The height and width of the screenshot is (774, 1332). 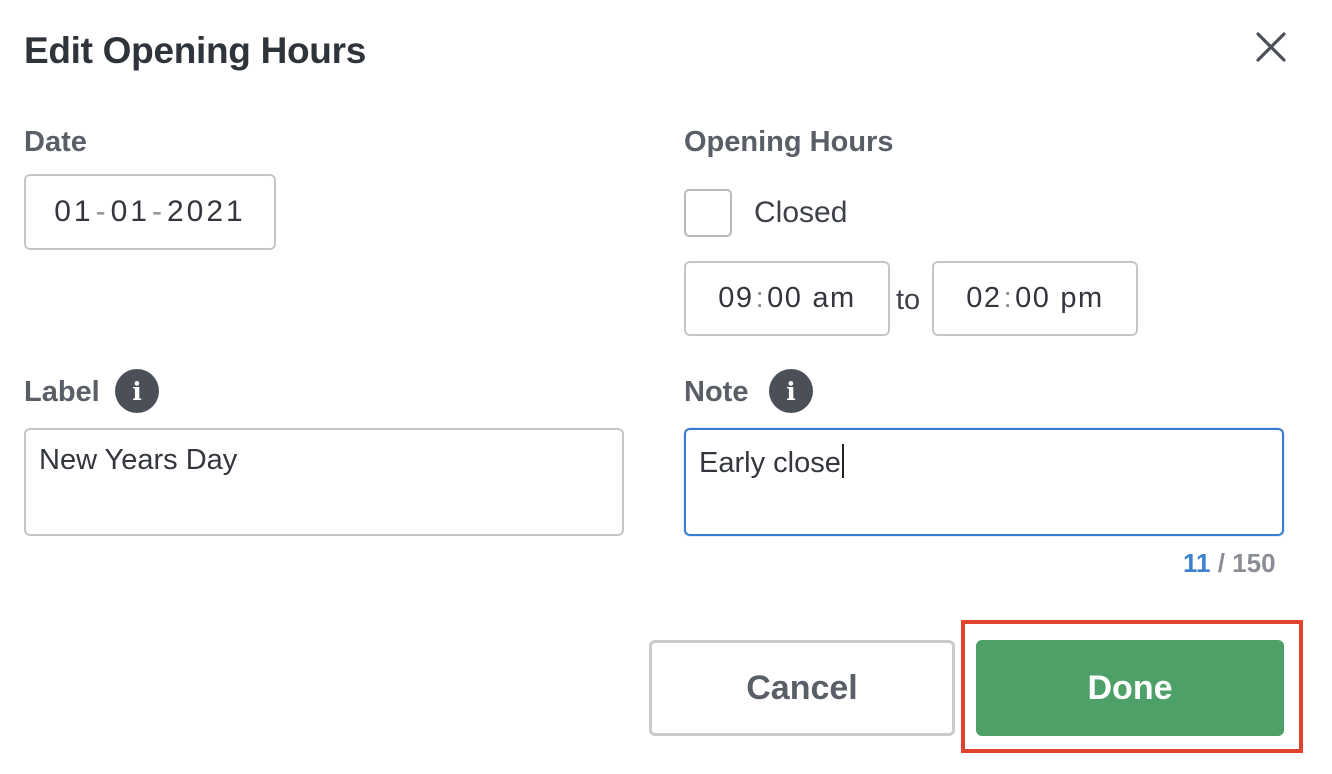 What do you see at coordinates (137, 391) in the screenshot?
I see `label-info-icon: i` at bounding box center [137, 391].